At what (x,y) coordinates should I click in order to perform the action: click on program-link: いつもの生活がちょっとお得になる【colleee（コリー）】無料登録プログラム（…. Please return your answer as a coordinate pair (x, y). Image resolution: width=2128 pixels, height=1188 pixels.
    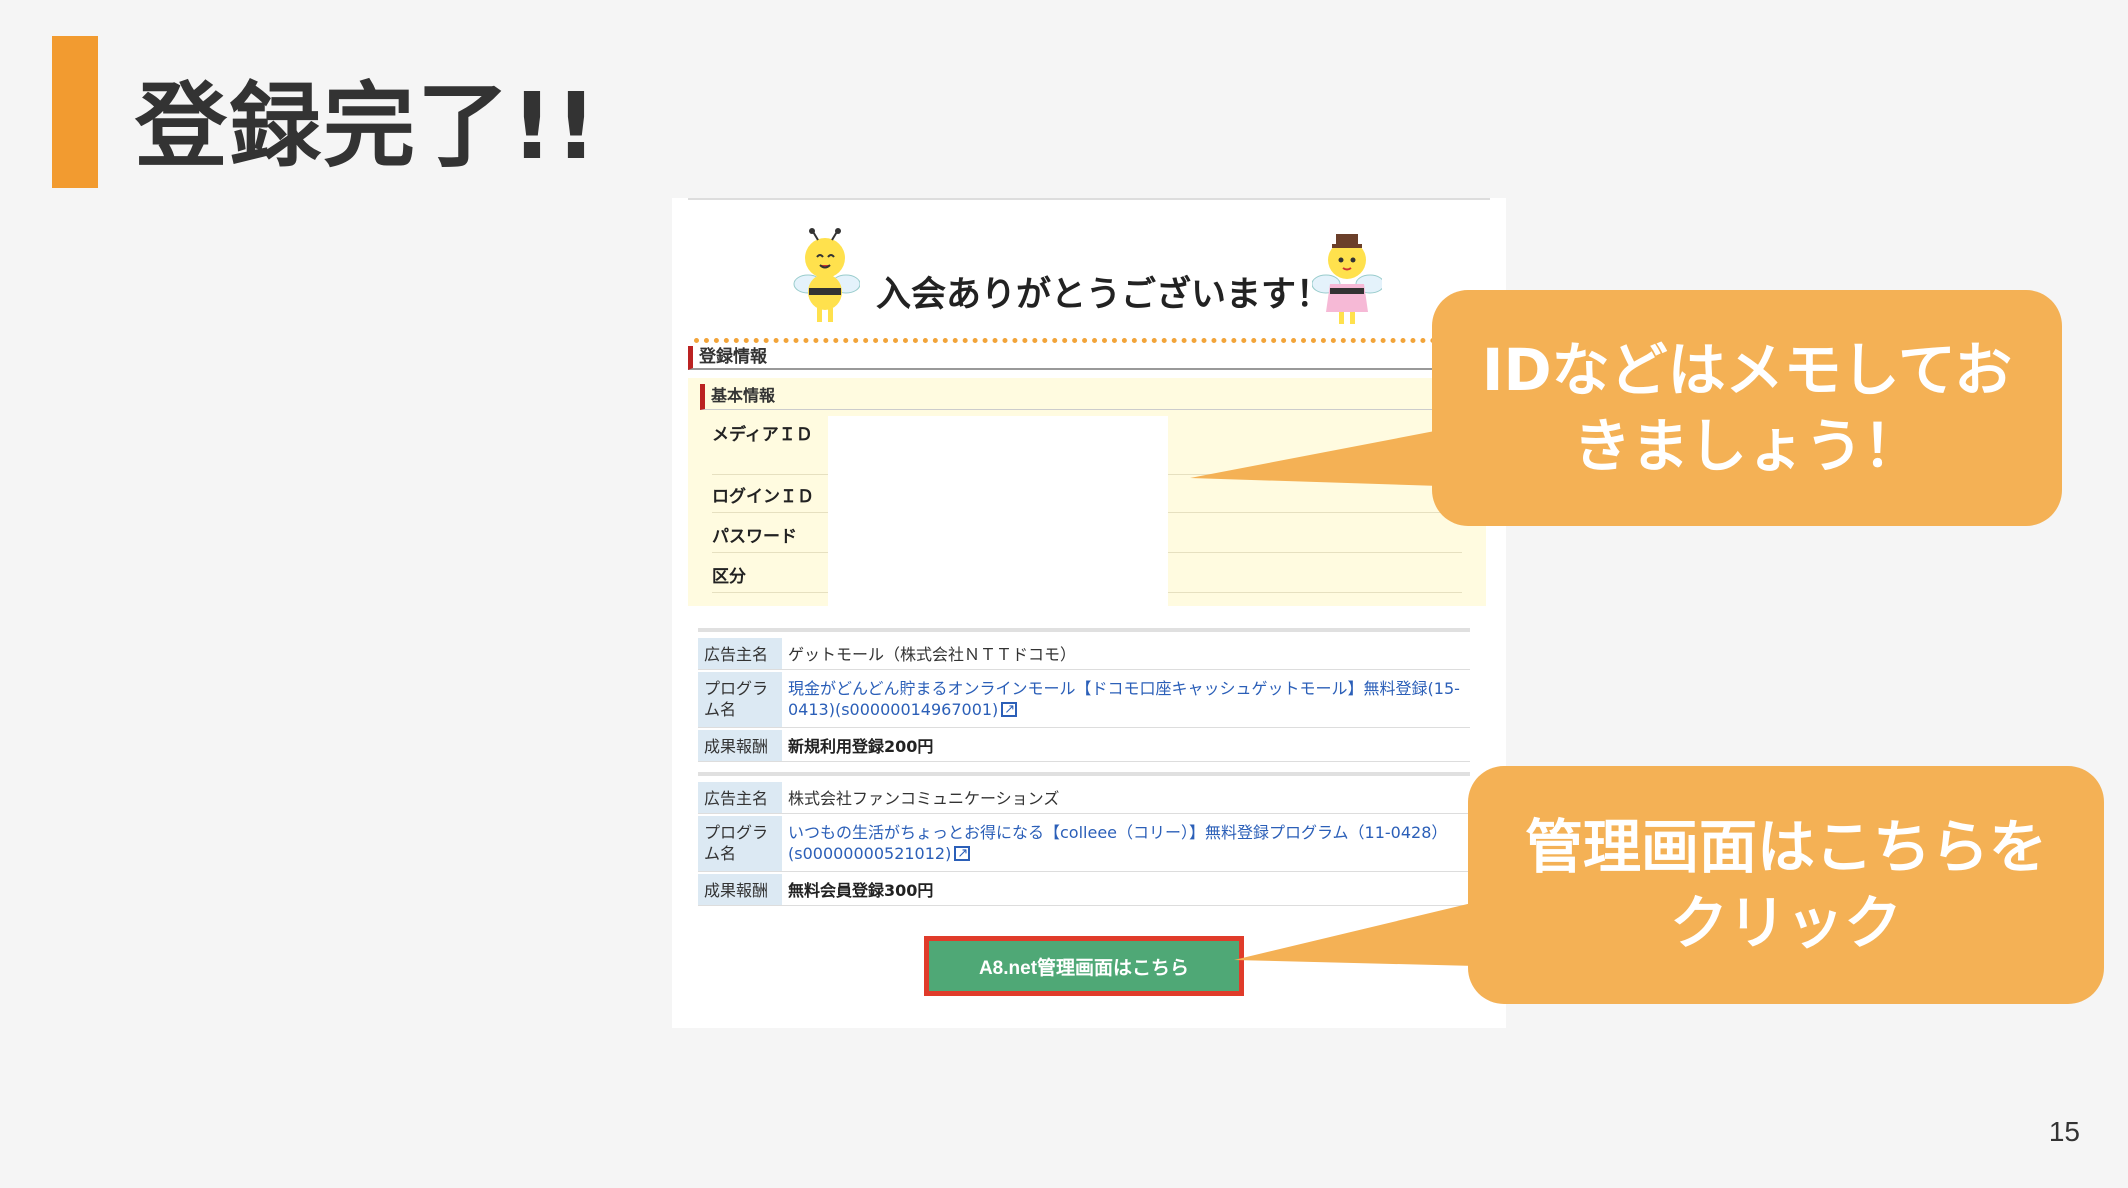
    Looking at the image, I should click on (1129, 840).